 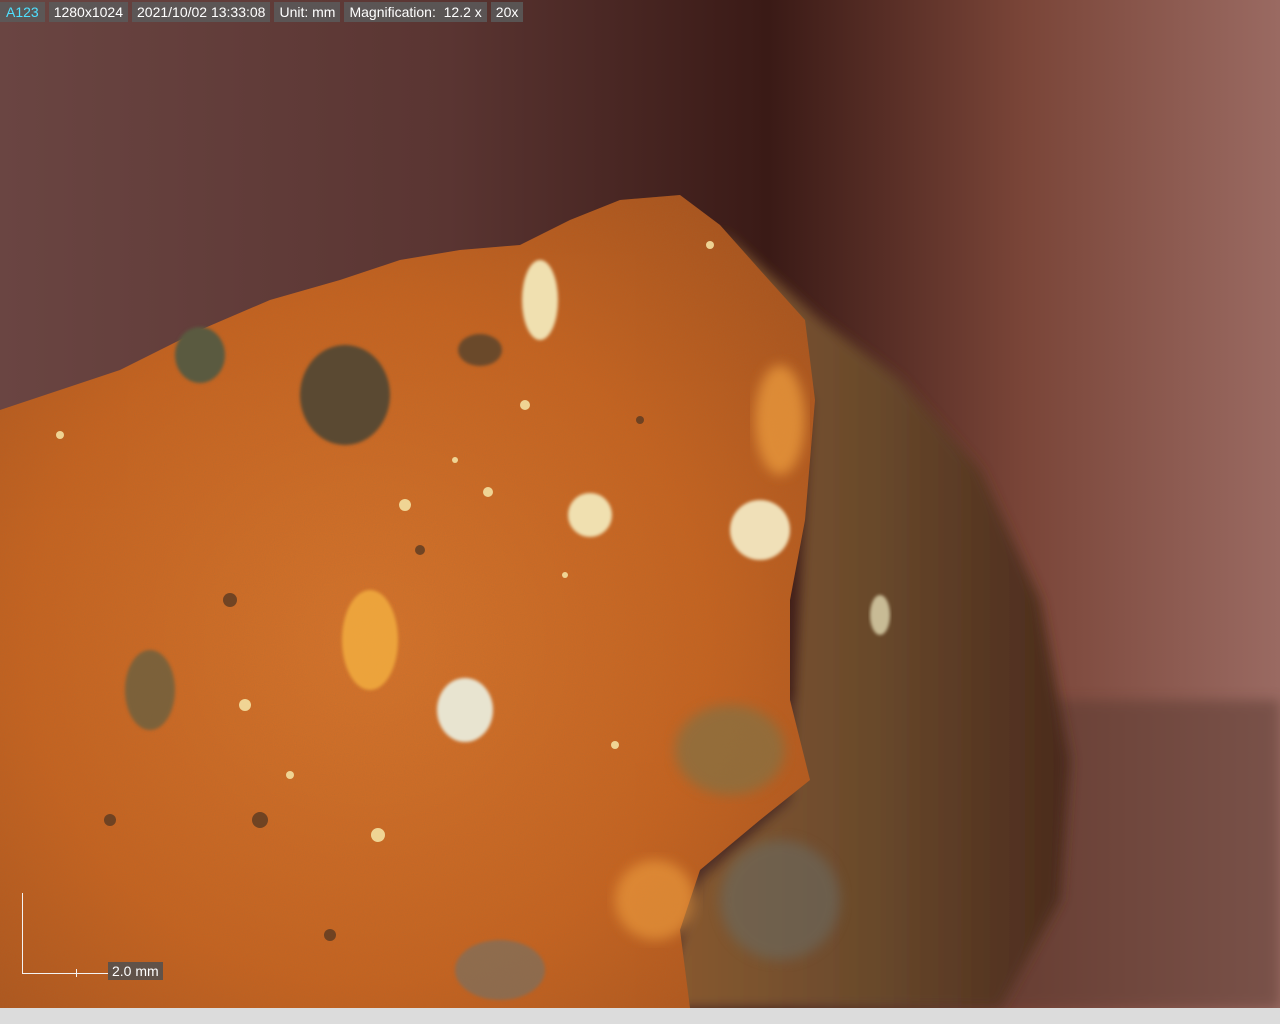 What do you see at coordinates (507, 12) in the screenshot?
I see `objective-readout: 20x` at bounding box center [507, 12].